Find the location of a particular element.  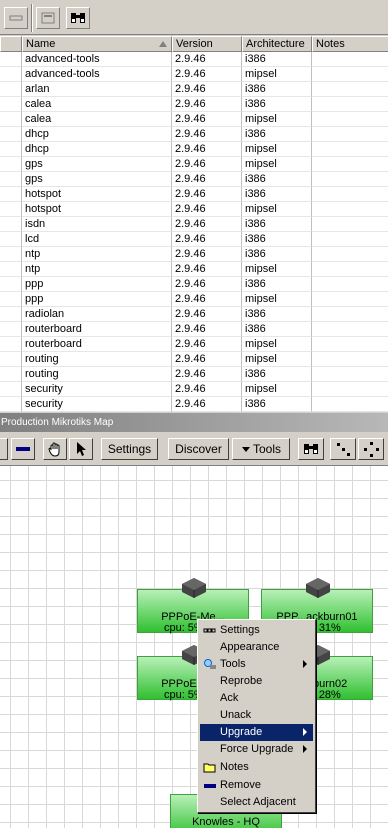

find-device-button is located at coordinates (311, 449).